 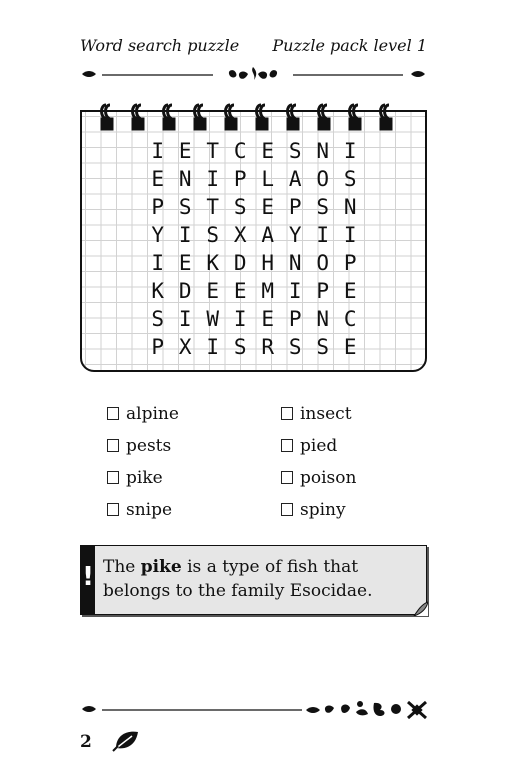 I want to click on leaf-icon, so click(x=125, y=741).